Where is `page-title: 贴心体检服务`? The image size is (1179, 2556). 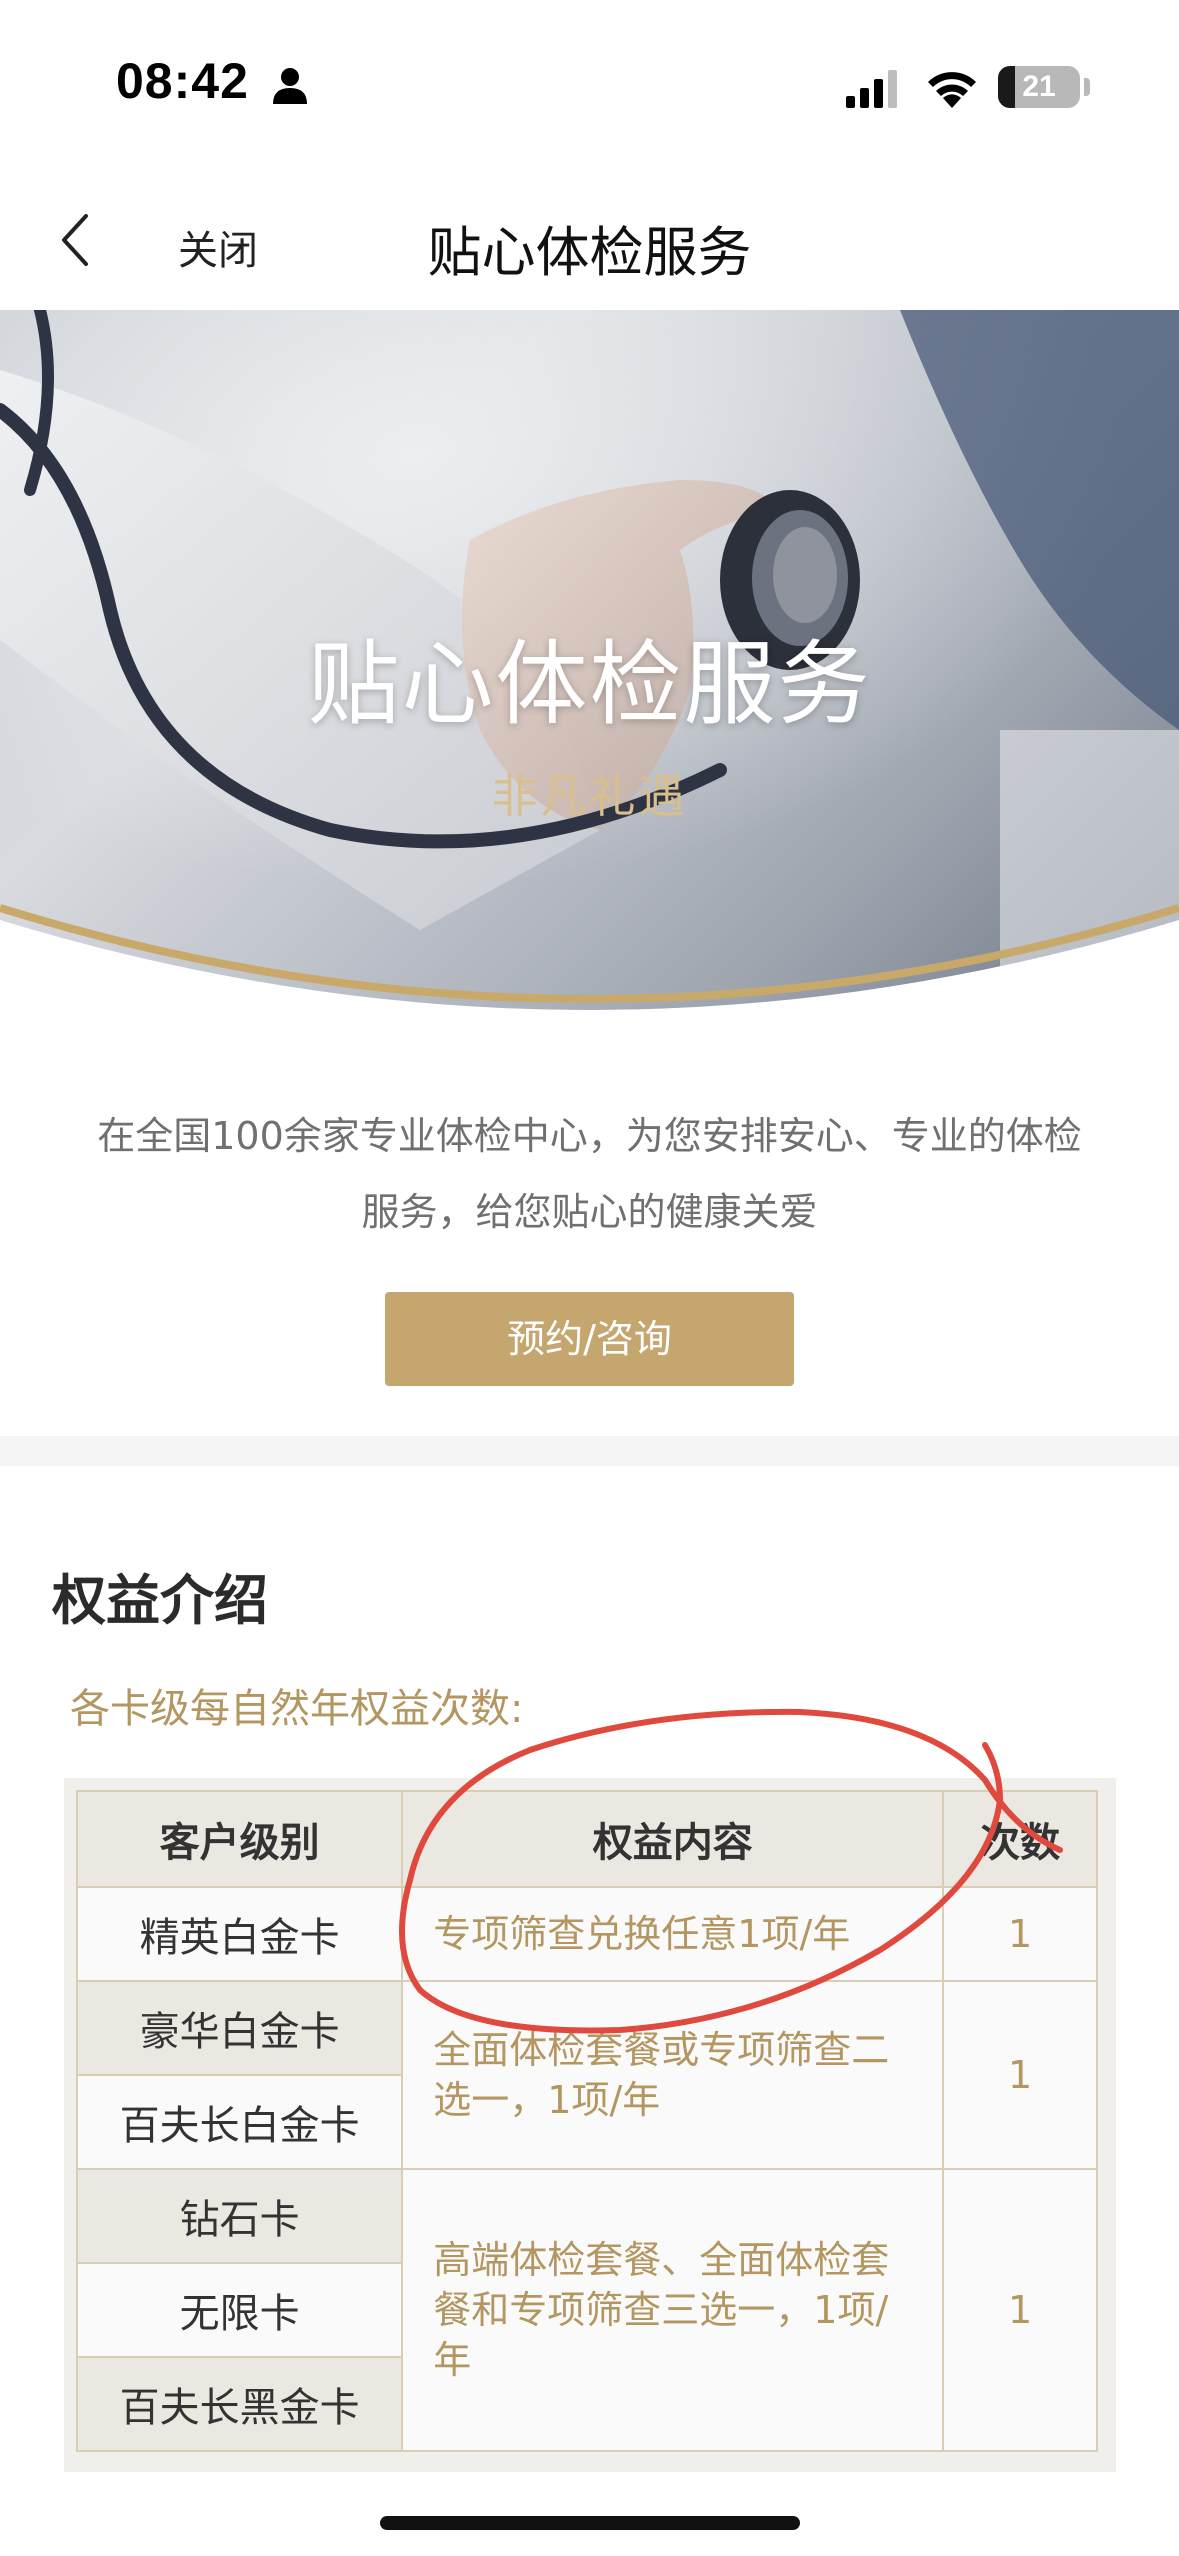 page-title: 贴心体检服务 is located at coordinates (589, 252).